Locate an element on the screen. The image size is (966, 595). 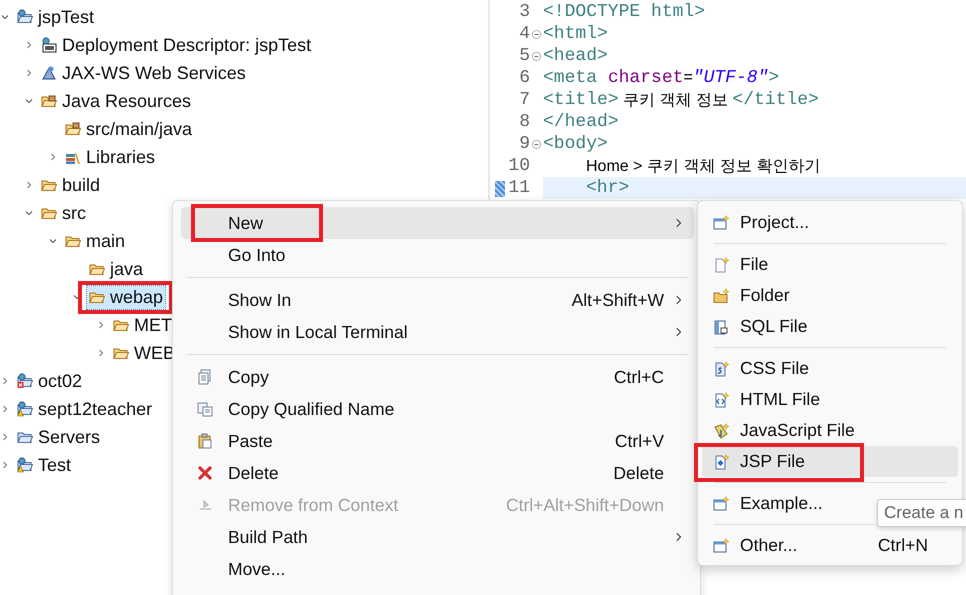
tree-item: webap is located at coordinates (126, 297).